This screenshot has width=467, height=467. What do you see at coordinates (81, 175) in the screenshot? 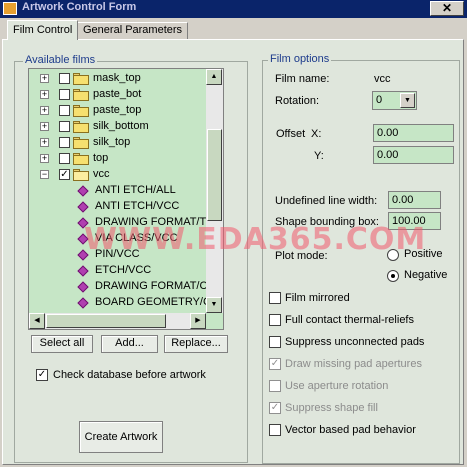
I see `open-folder-icon` at bounding box center [81, 175].